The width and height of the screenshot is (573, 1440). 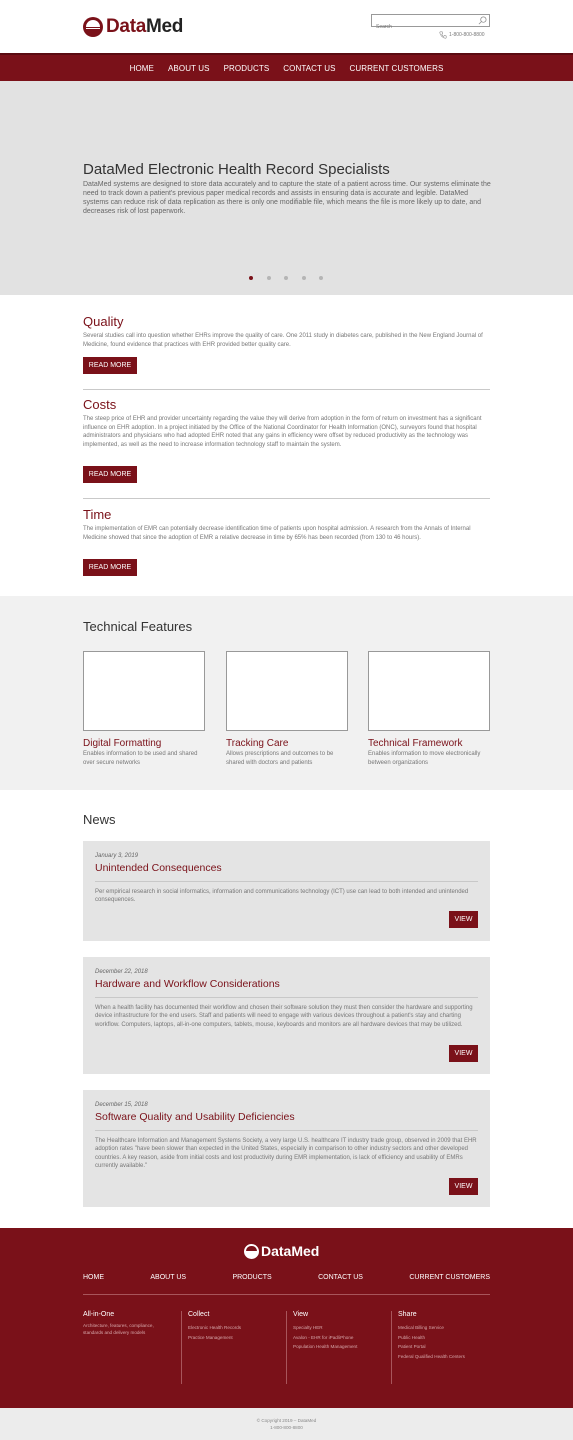 I want to click on news-headline: Unintended Consequences, so click(x=158, y=868).